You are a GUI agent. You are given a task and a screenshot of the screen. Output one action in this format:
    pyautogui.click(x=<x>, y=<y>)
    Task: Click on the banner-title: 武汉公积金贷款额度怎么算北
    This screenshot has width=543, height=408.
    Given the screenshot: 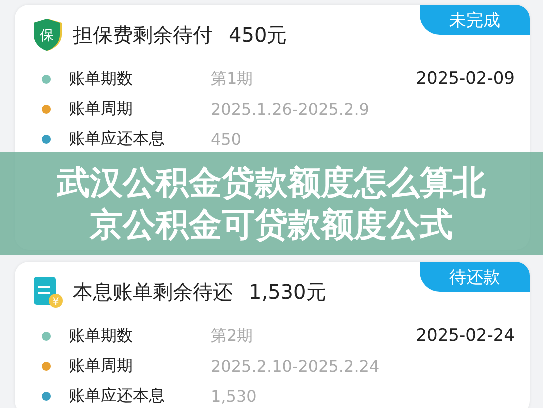 What is the action you would take?
    pyautogui.click(x=271, y=183)
    